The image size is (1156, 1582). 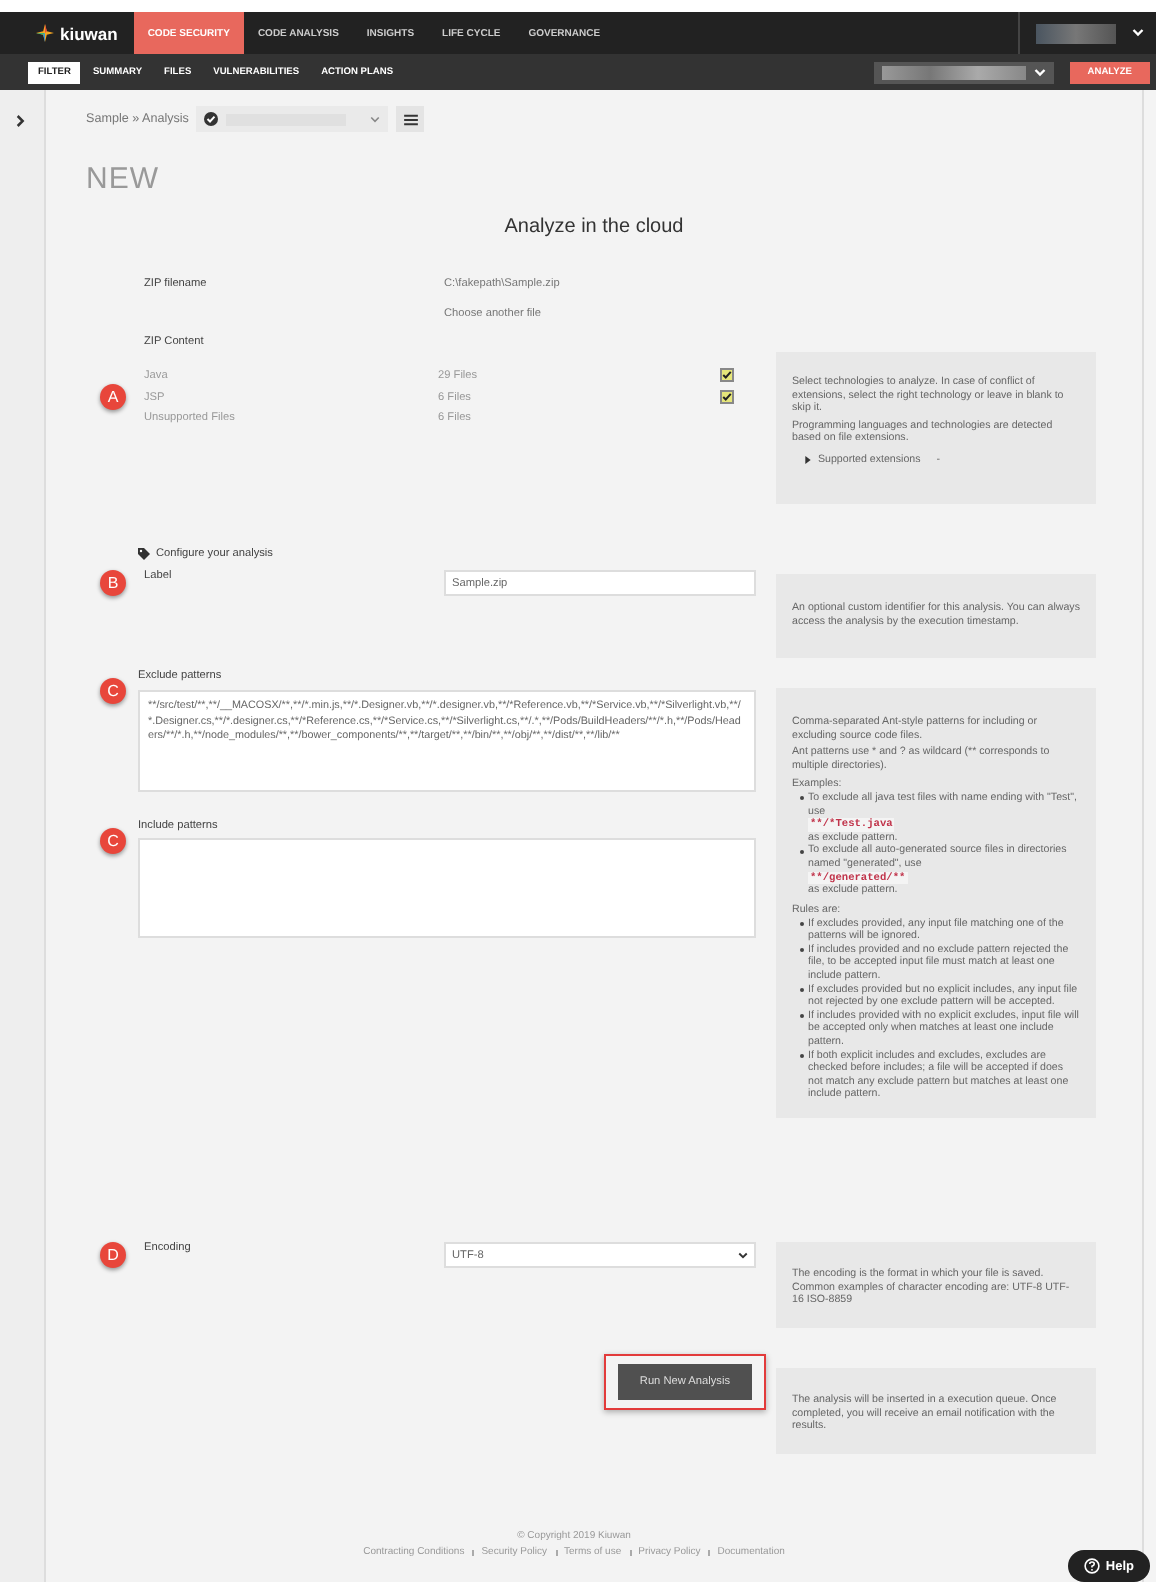 I want to click on page-title: Analyze in the cloud, so click(x=594, y=227).